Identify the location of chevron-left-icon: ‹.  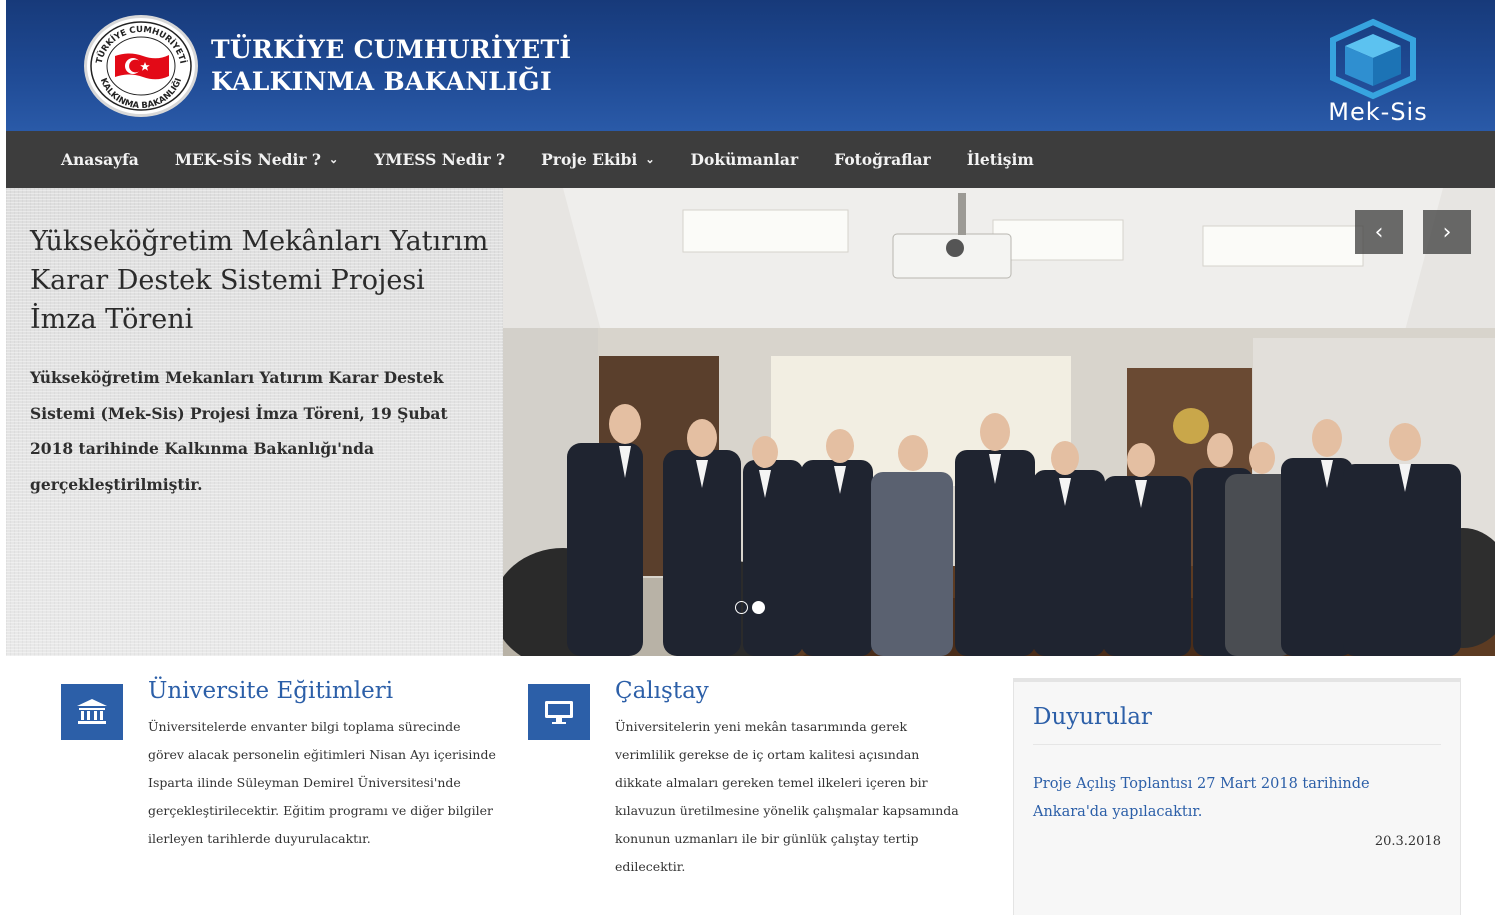
(1379, 232).